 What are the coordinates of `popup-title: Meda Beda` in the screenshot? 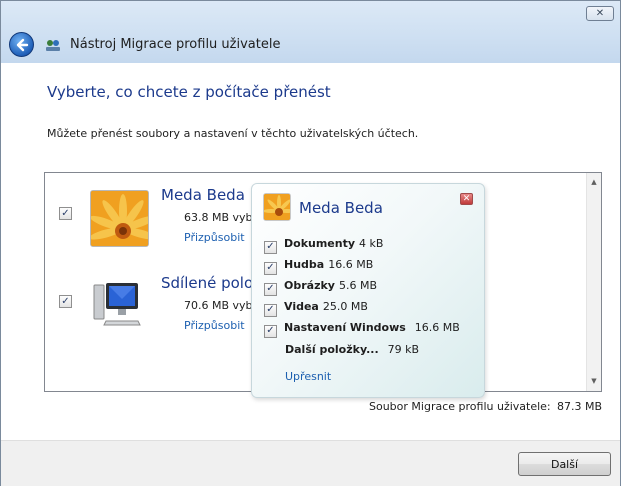 It's located at (341, 208).